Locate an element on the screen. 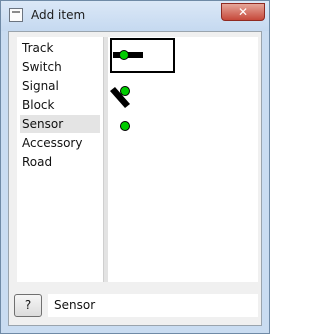  list-item-track: Track is located at coordinates (60, 48).